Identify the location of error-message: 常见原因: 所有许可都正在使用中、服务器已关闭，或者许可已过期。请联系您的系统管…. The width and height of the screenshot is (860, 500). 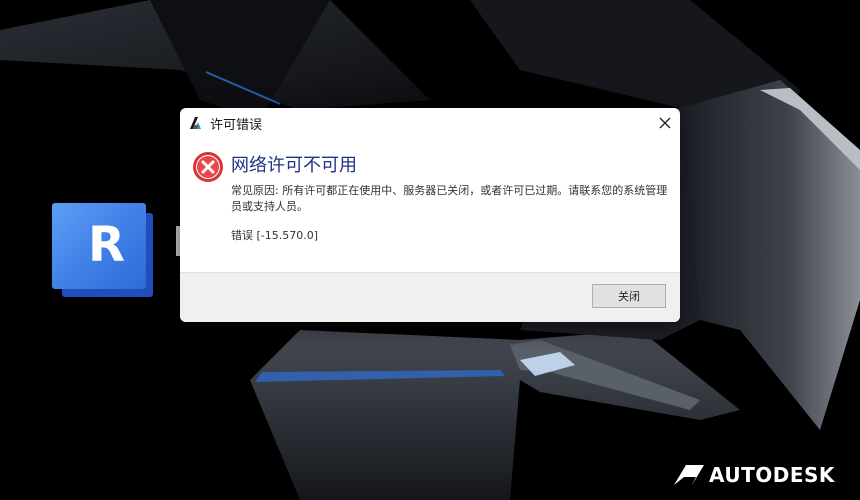
(449, 198).